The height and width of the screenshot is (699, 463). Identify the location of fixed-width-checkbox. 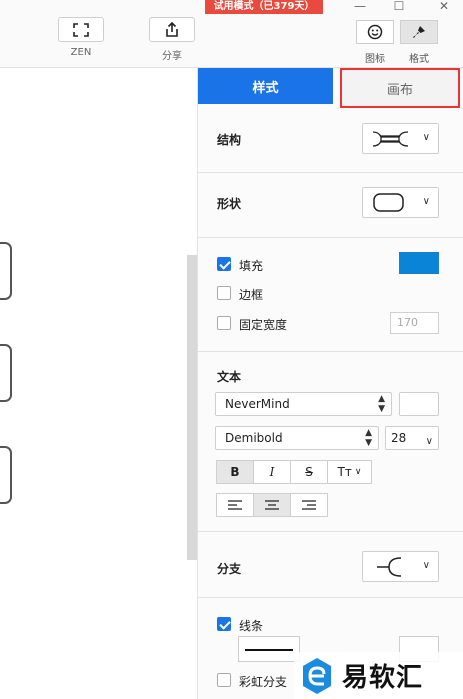
(224, 323).